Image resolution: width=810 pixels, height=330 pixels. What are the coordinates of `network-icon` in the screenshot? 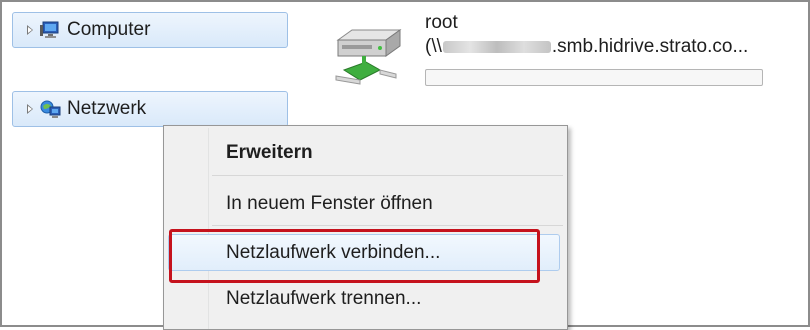 It's located at (50, 109).